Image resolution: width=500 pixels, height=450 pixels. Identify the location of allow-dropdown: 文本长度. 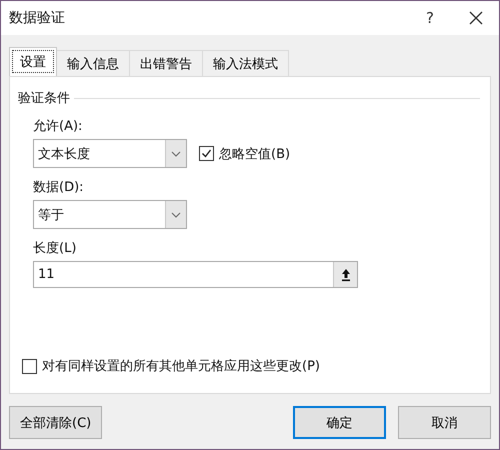
(110, 153).